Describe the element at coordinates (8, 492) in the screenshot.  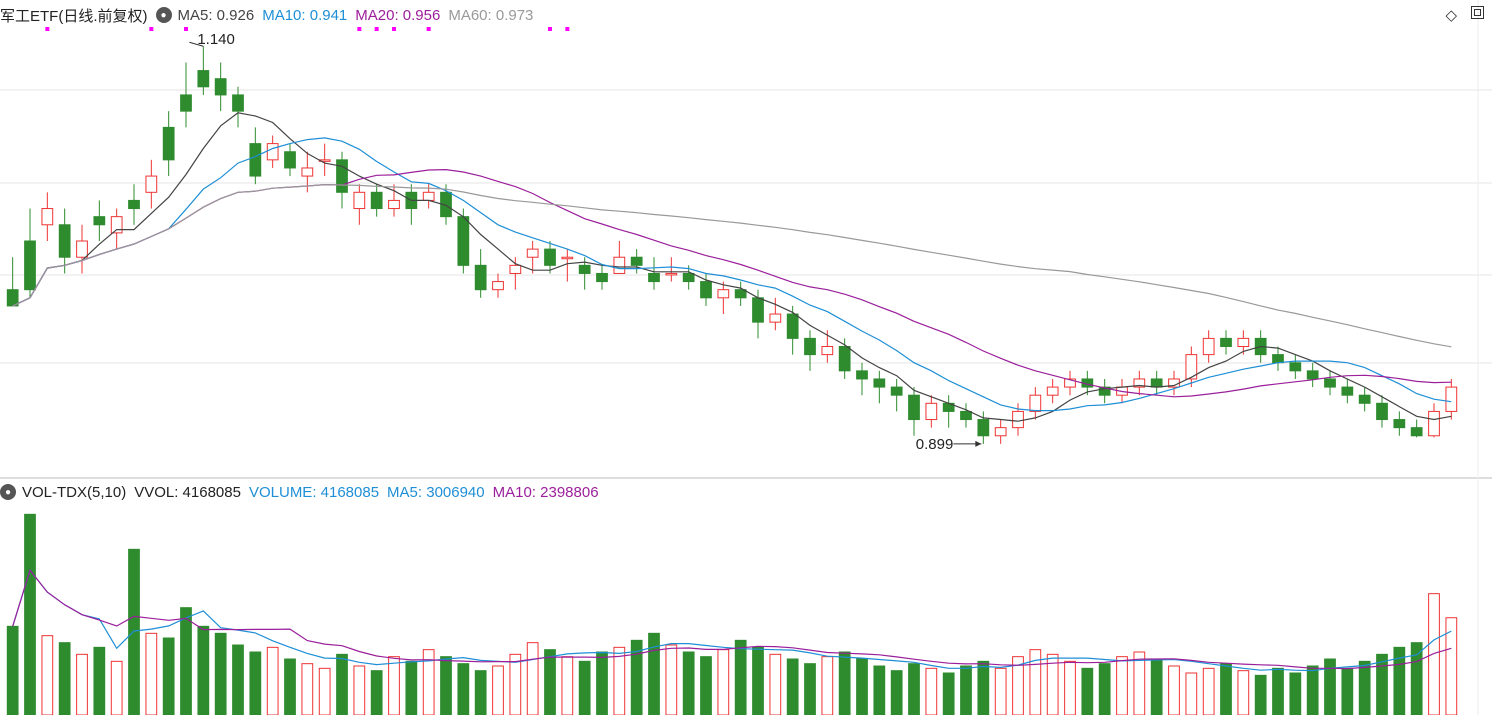
I see `volume-settings-icon: ●` at that location.